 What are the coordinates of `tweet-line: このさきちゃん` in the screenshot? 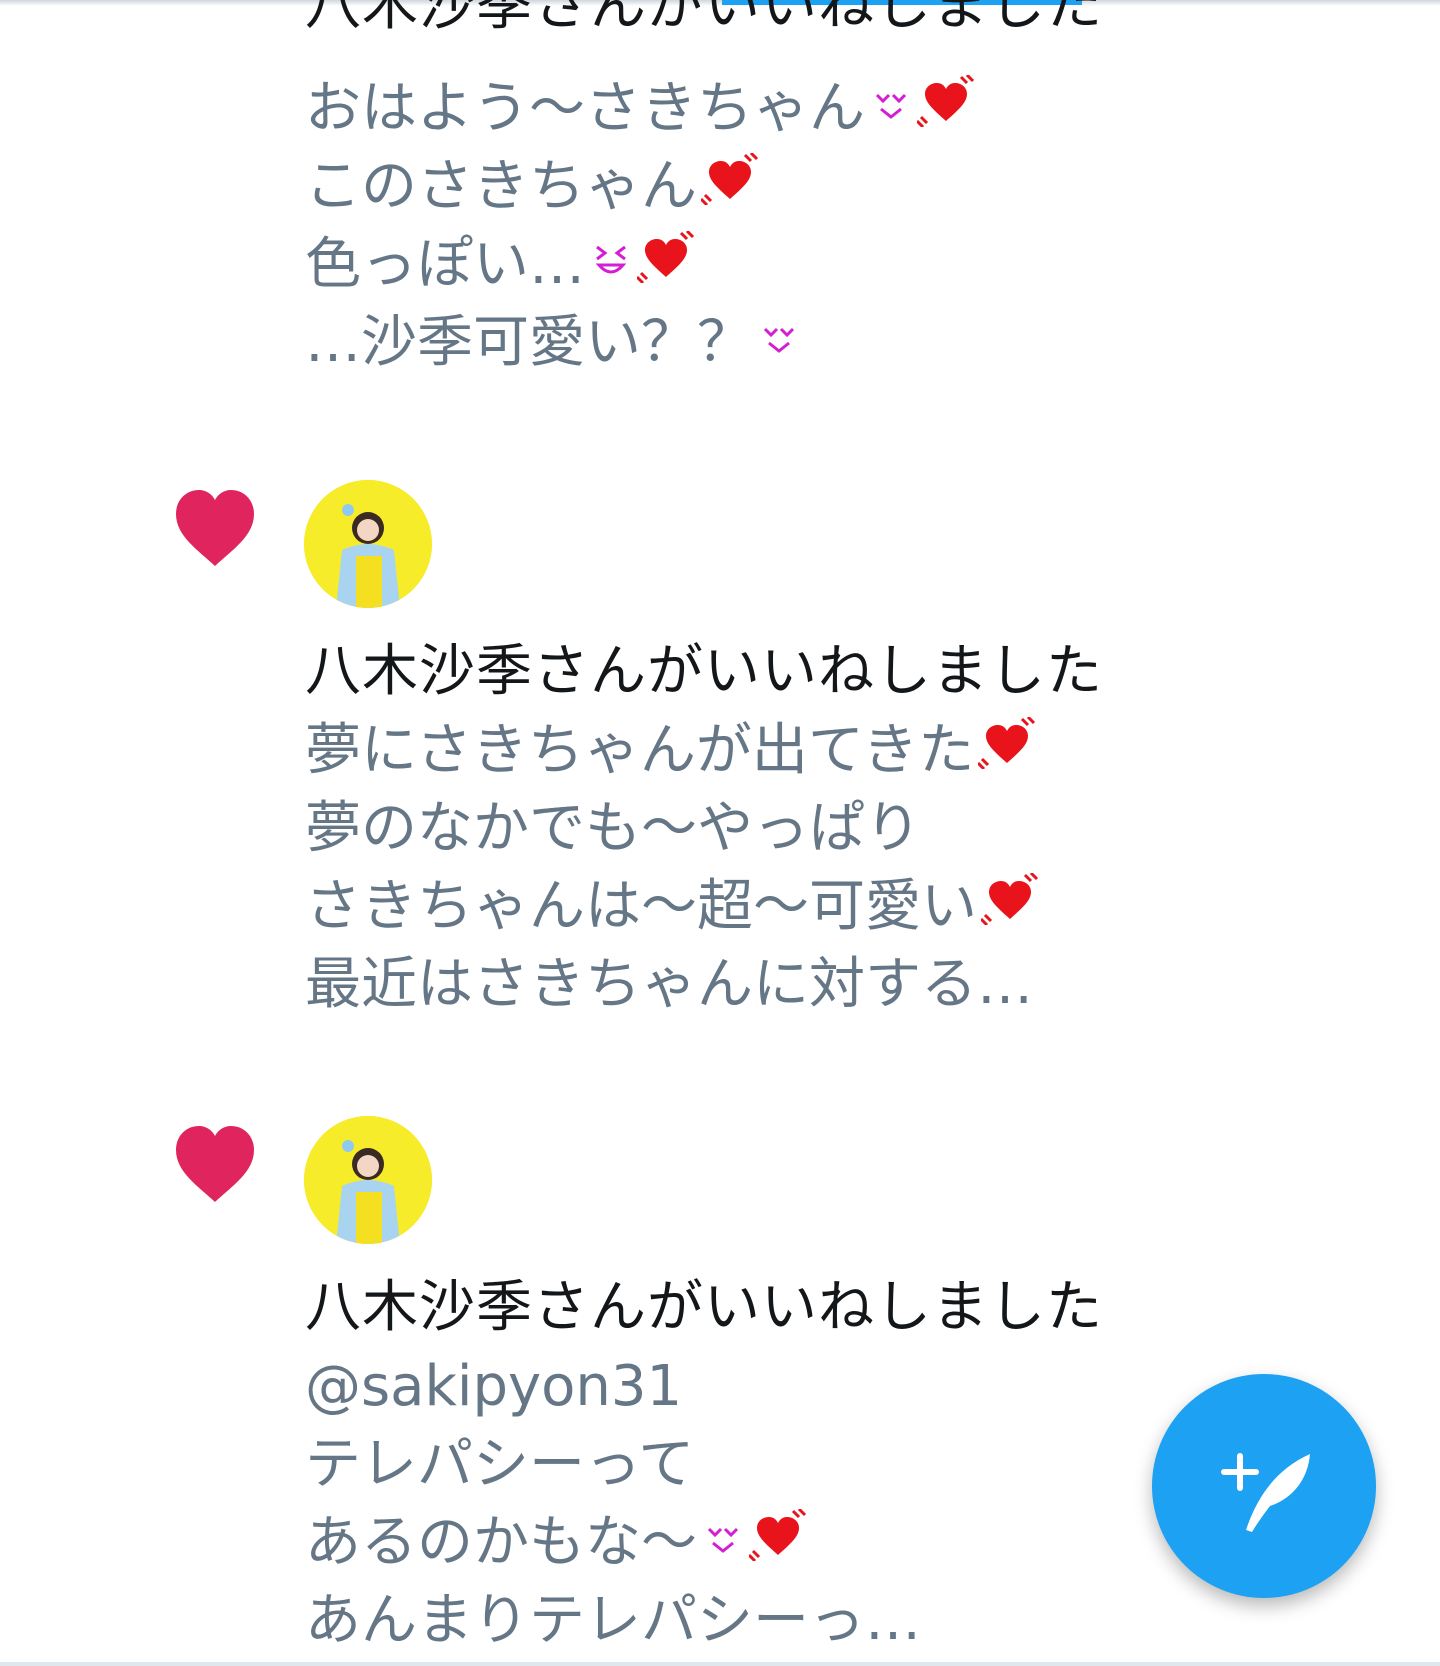 It's located at (501, 186).